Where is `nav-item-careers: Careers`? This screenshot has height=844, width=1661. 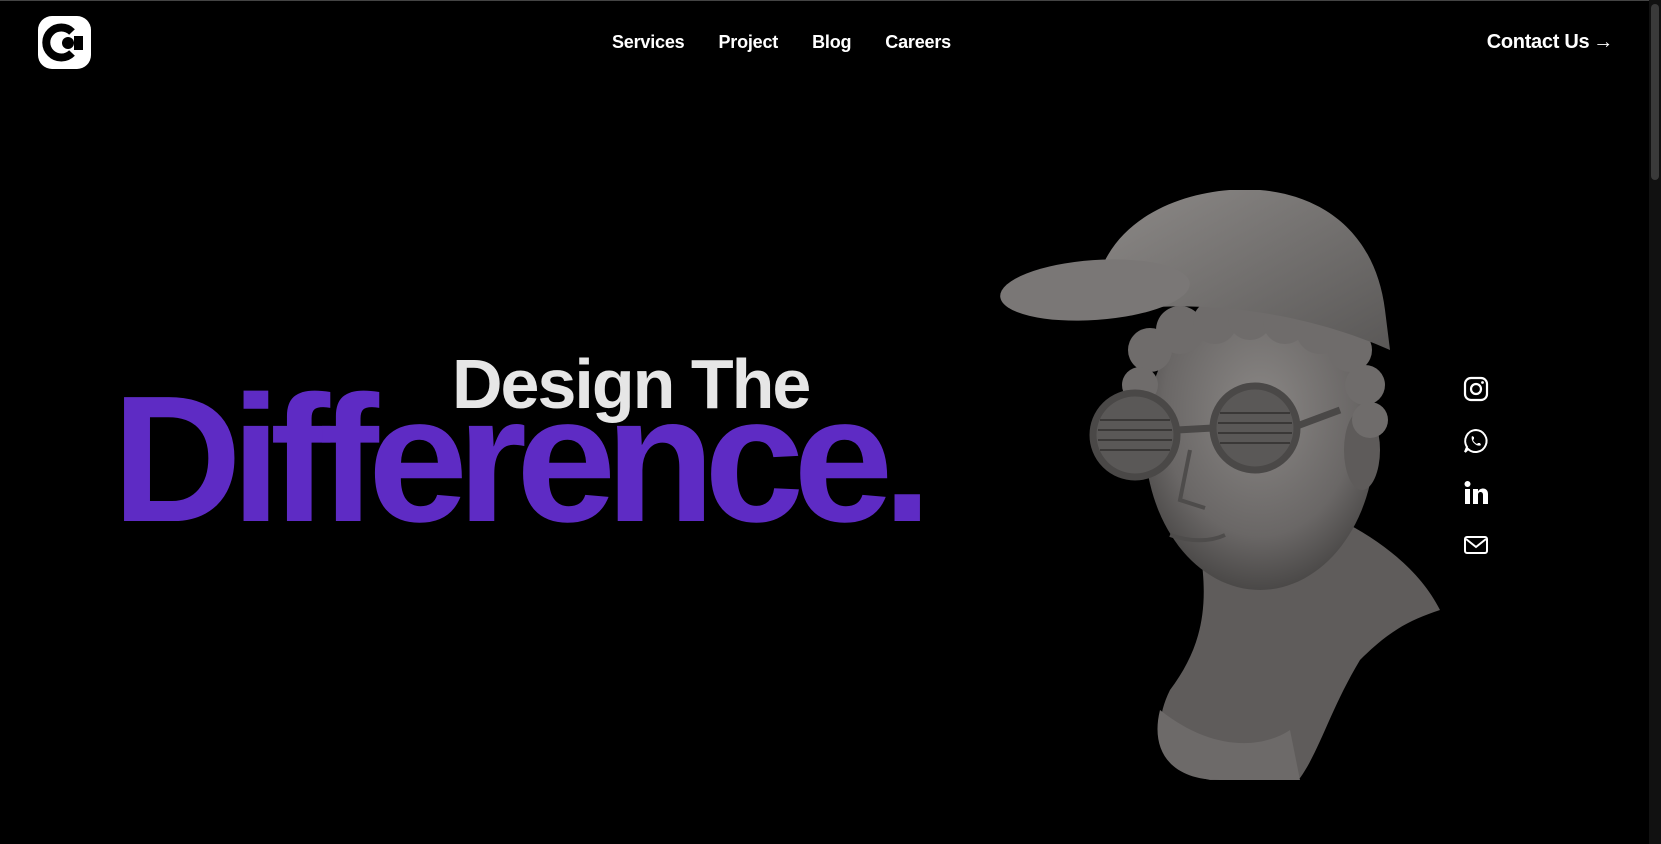
nav-item-careers: Careers is located at coordinates (918, 42).